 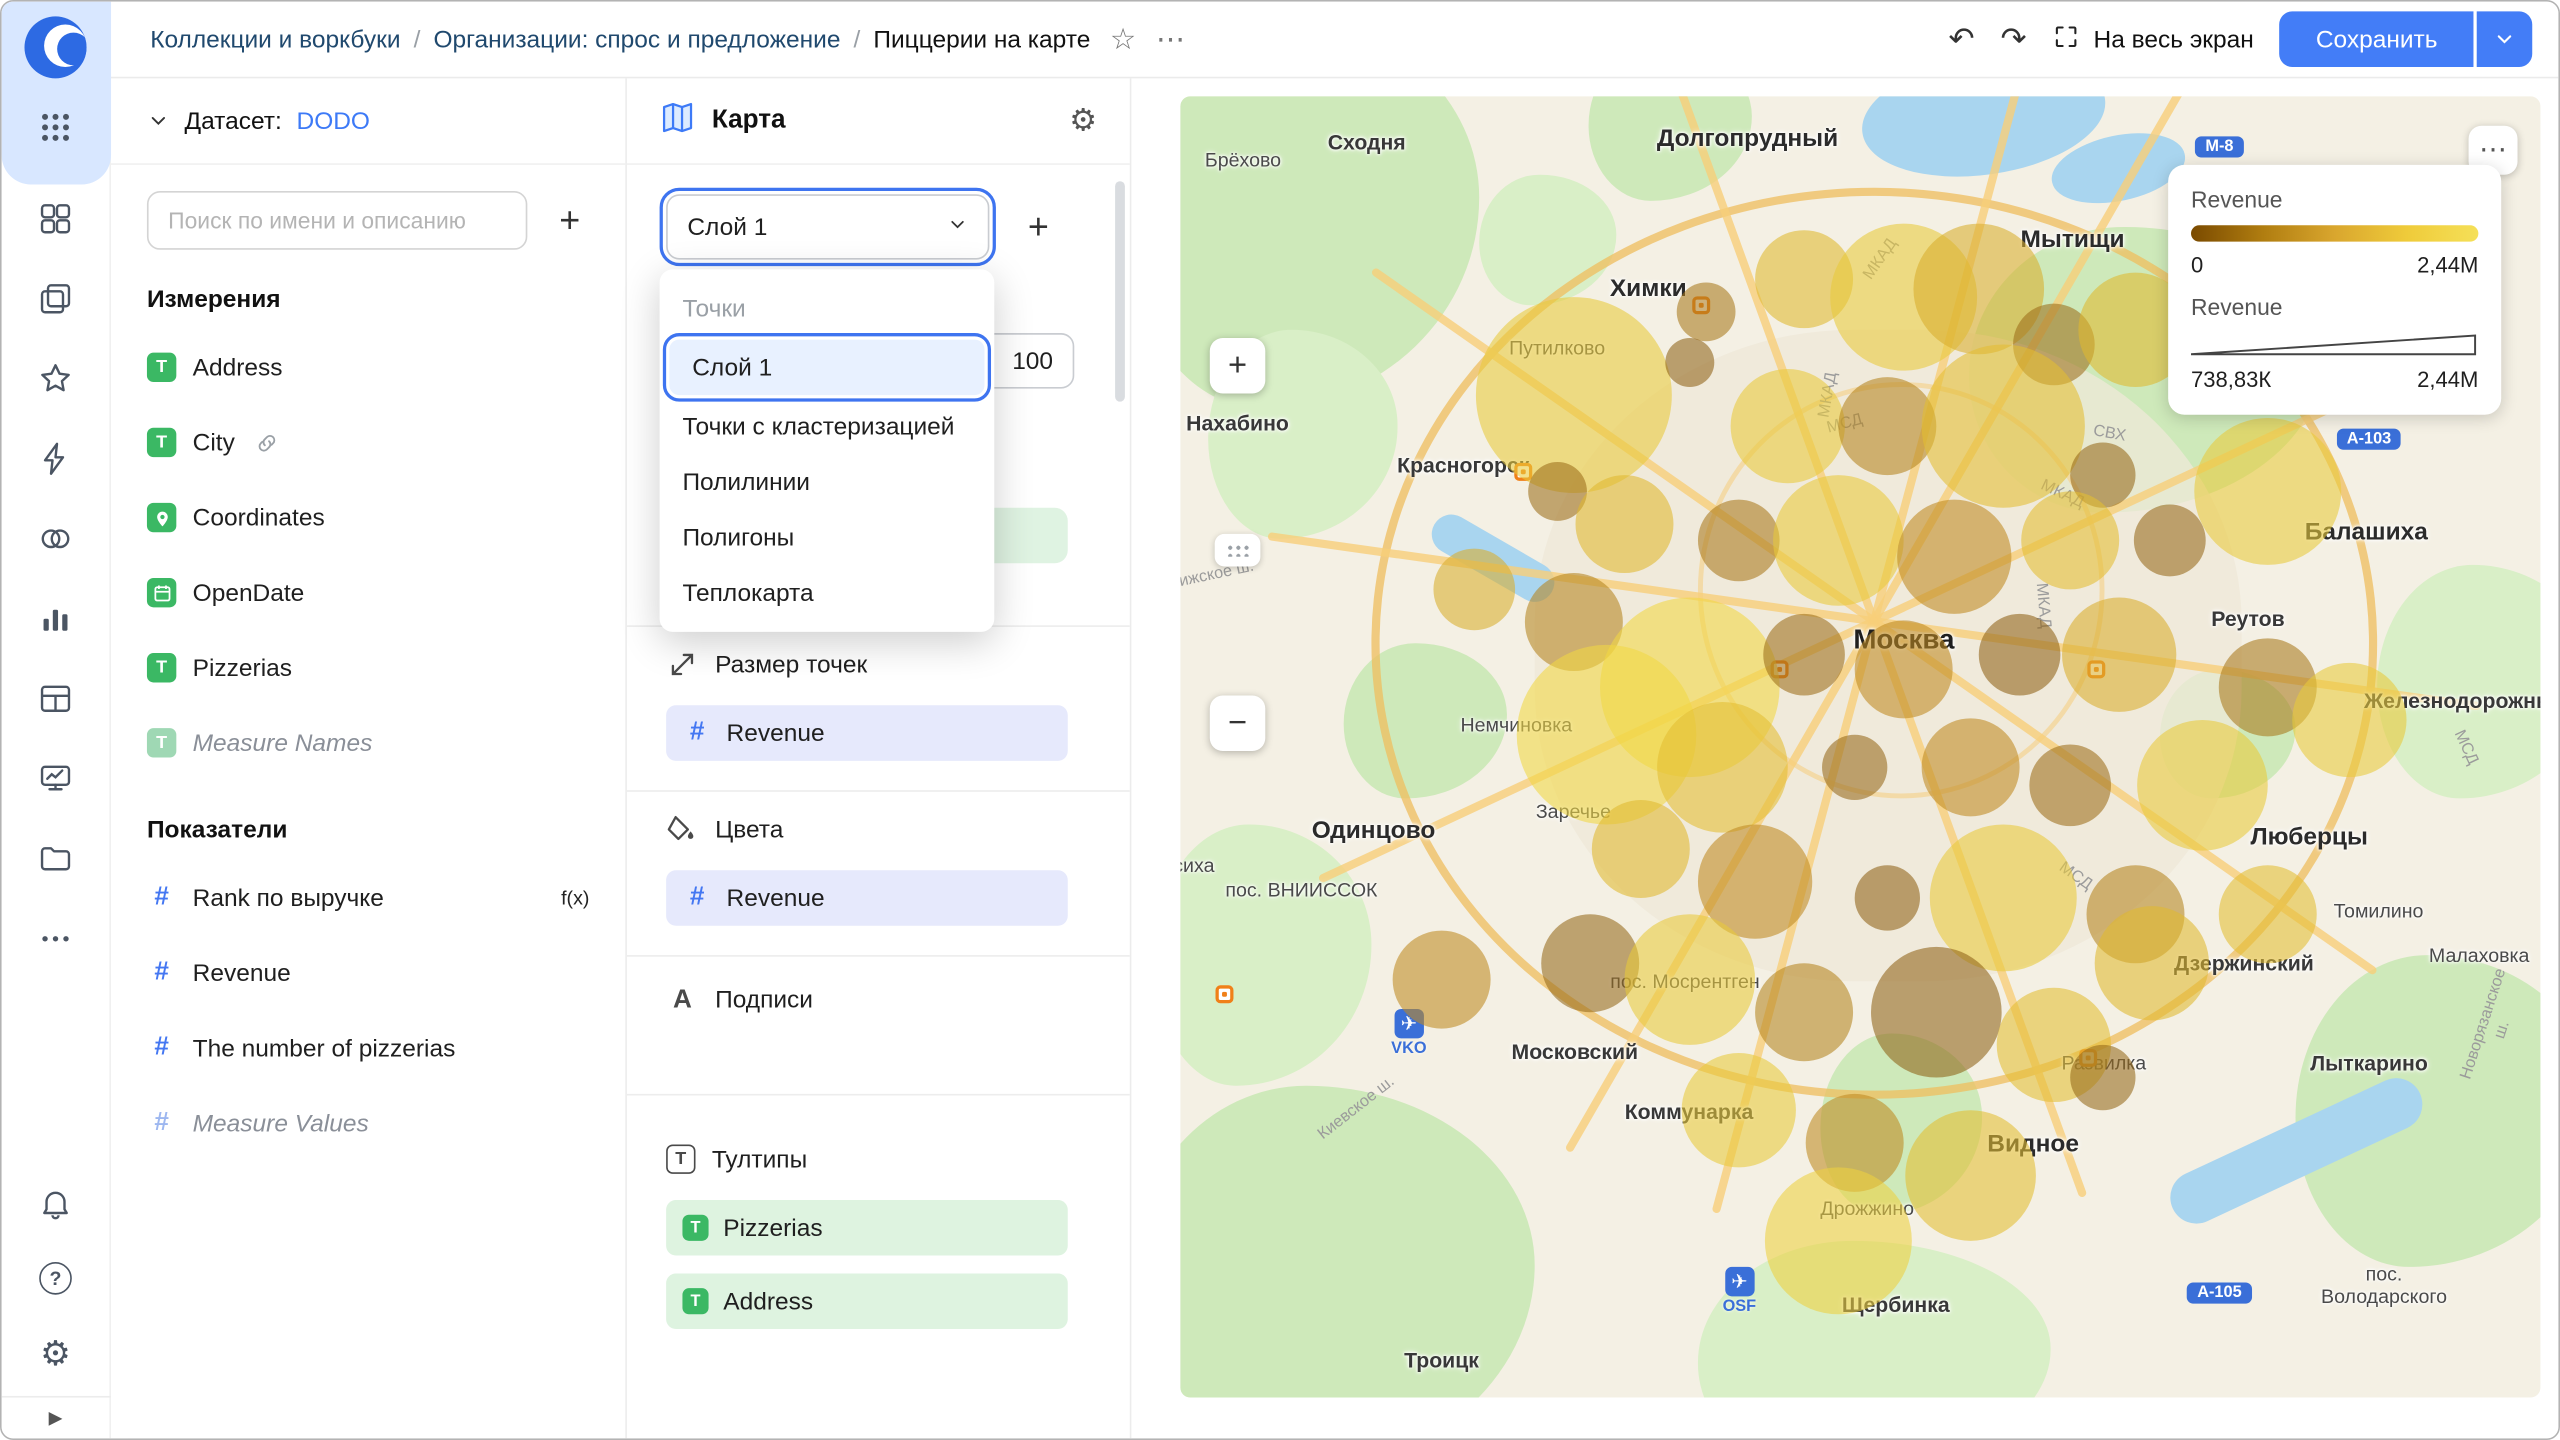 I want to click on fullscreen-button: На весь экран, so click(x=2153, y=39).